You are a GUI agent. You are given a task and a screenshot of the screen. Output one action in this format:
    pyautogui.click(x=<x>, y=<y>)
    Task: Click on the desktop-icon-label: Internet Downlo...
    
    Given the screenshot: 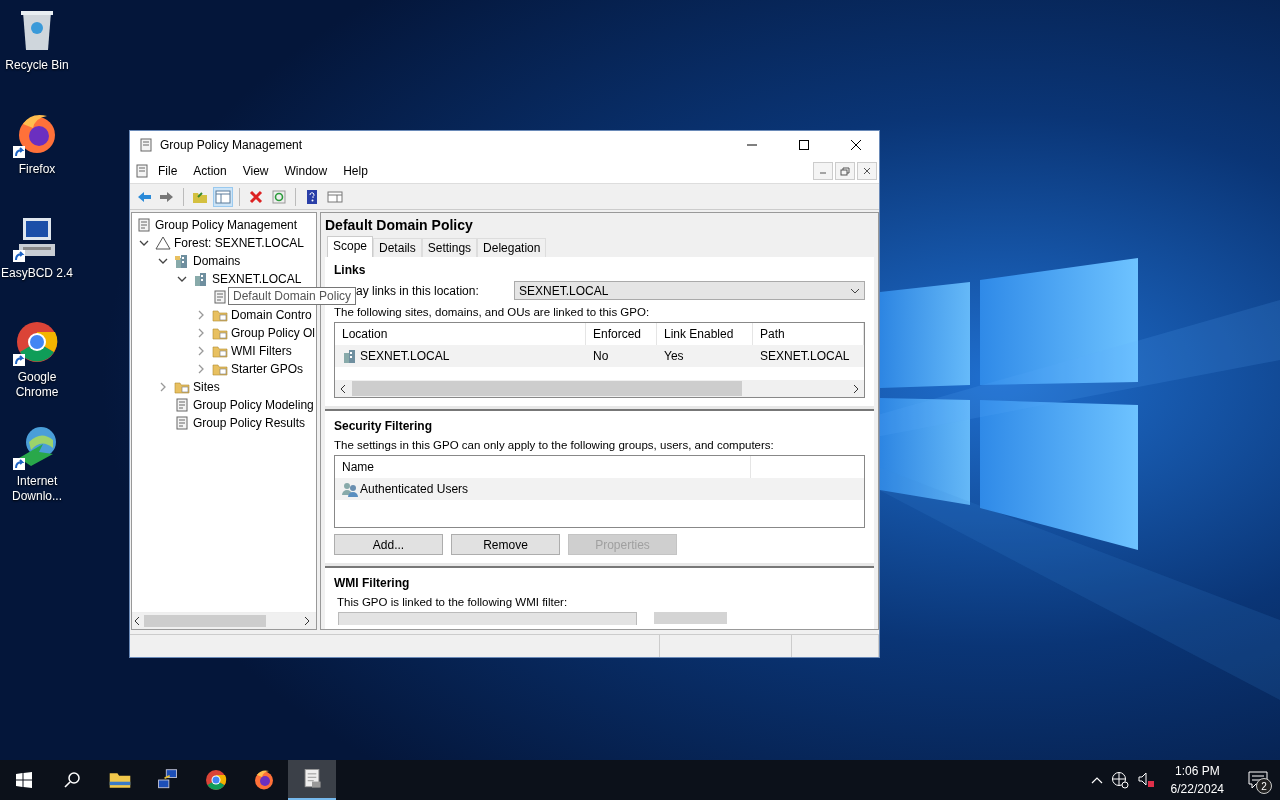 What is the action you would take?
    pyautogui.click(x=37, y=489)
    